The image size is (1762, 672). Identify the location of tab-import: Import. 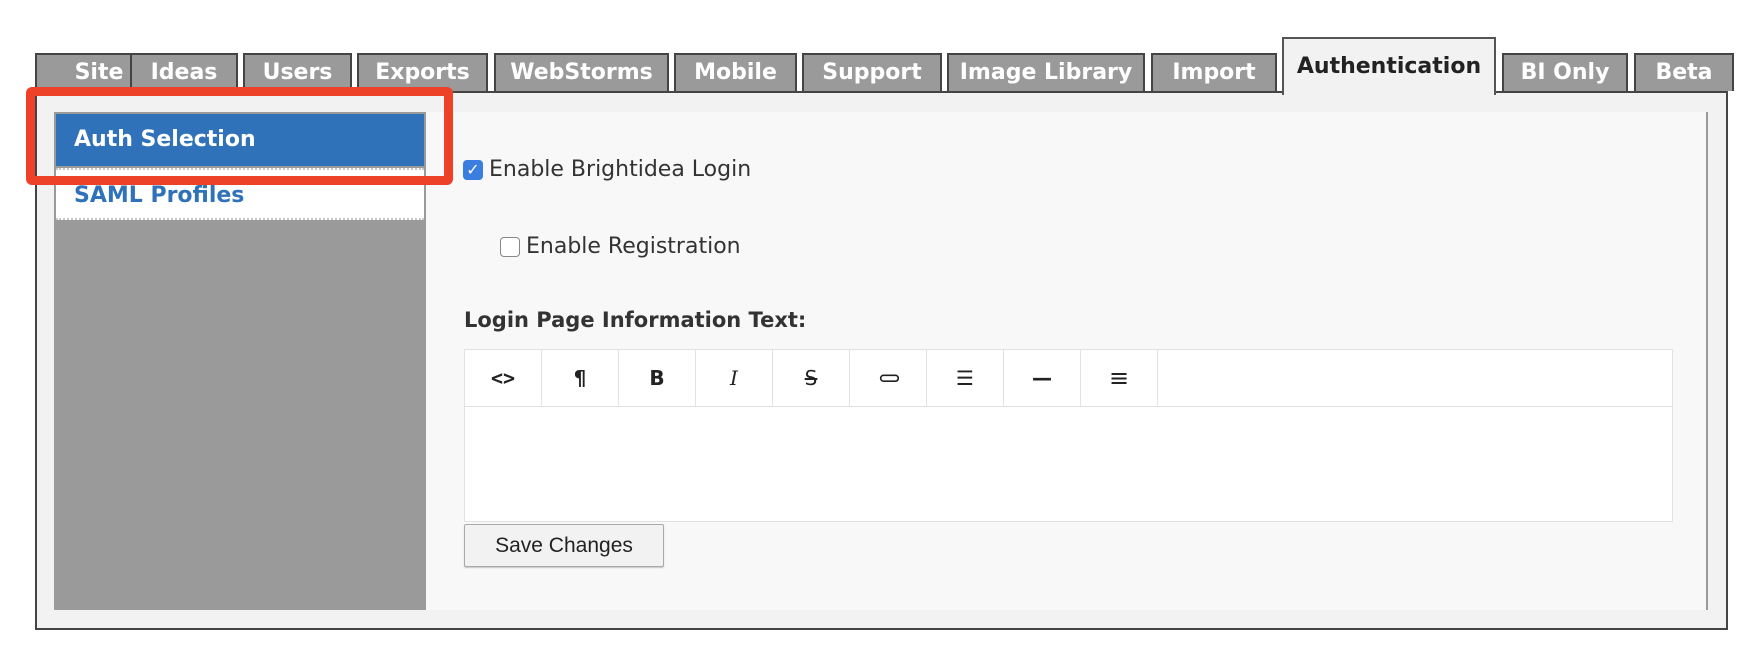
(1214, 72).